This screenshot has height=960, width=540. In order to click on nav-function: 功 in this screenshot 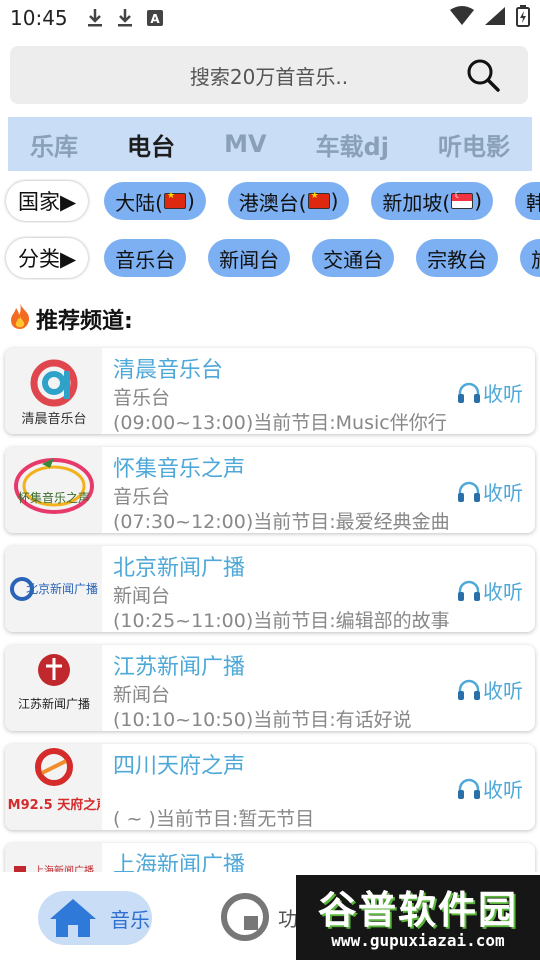, I will do `click(259, 917)`.